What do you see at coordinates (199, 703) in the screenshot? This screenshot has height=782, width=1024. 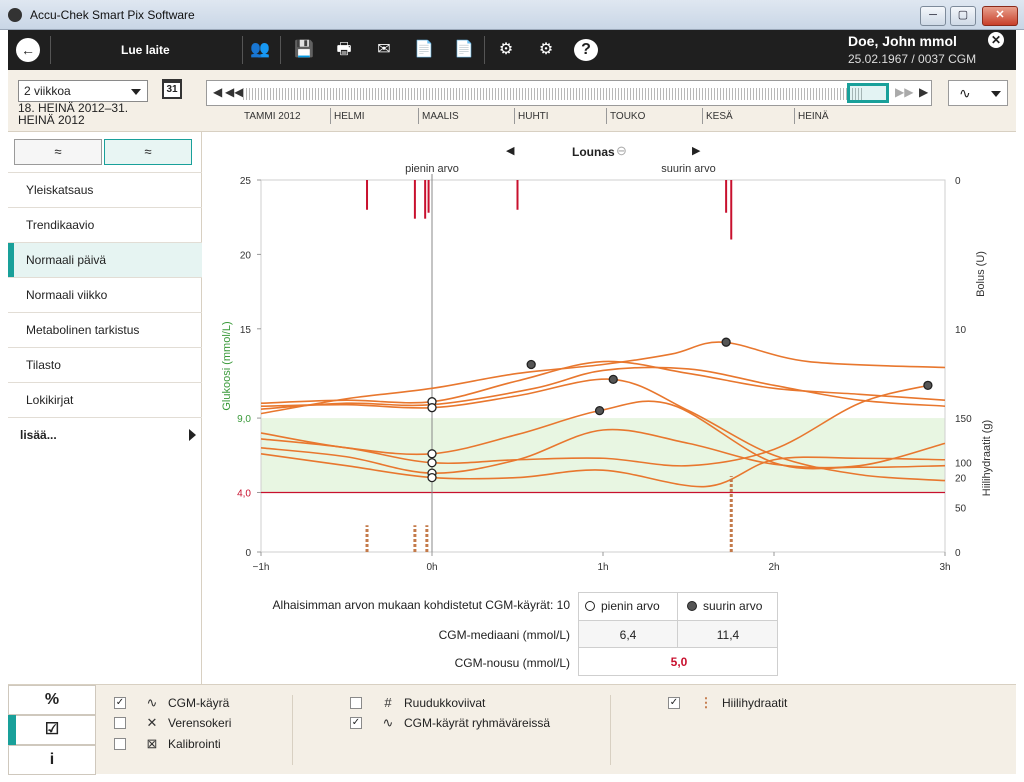 I see `option-label: CGM-käyrä` at bounding box center [199, 703].